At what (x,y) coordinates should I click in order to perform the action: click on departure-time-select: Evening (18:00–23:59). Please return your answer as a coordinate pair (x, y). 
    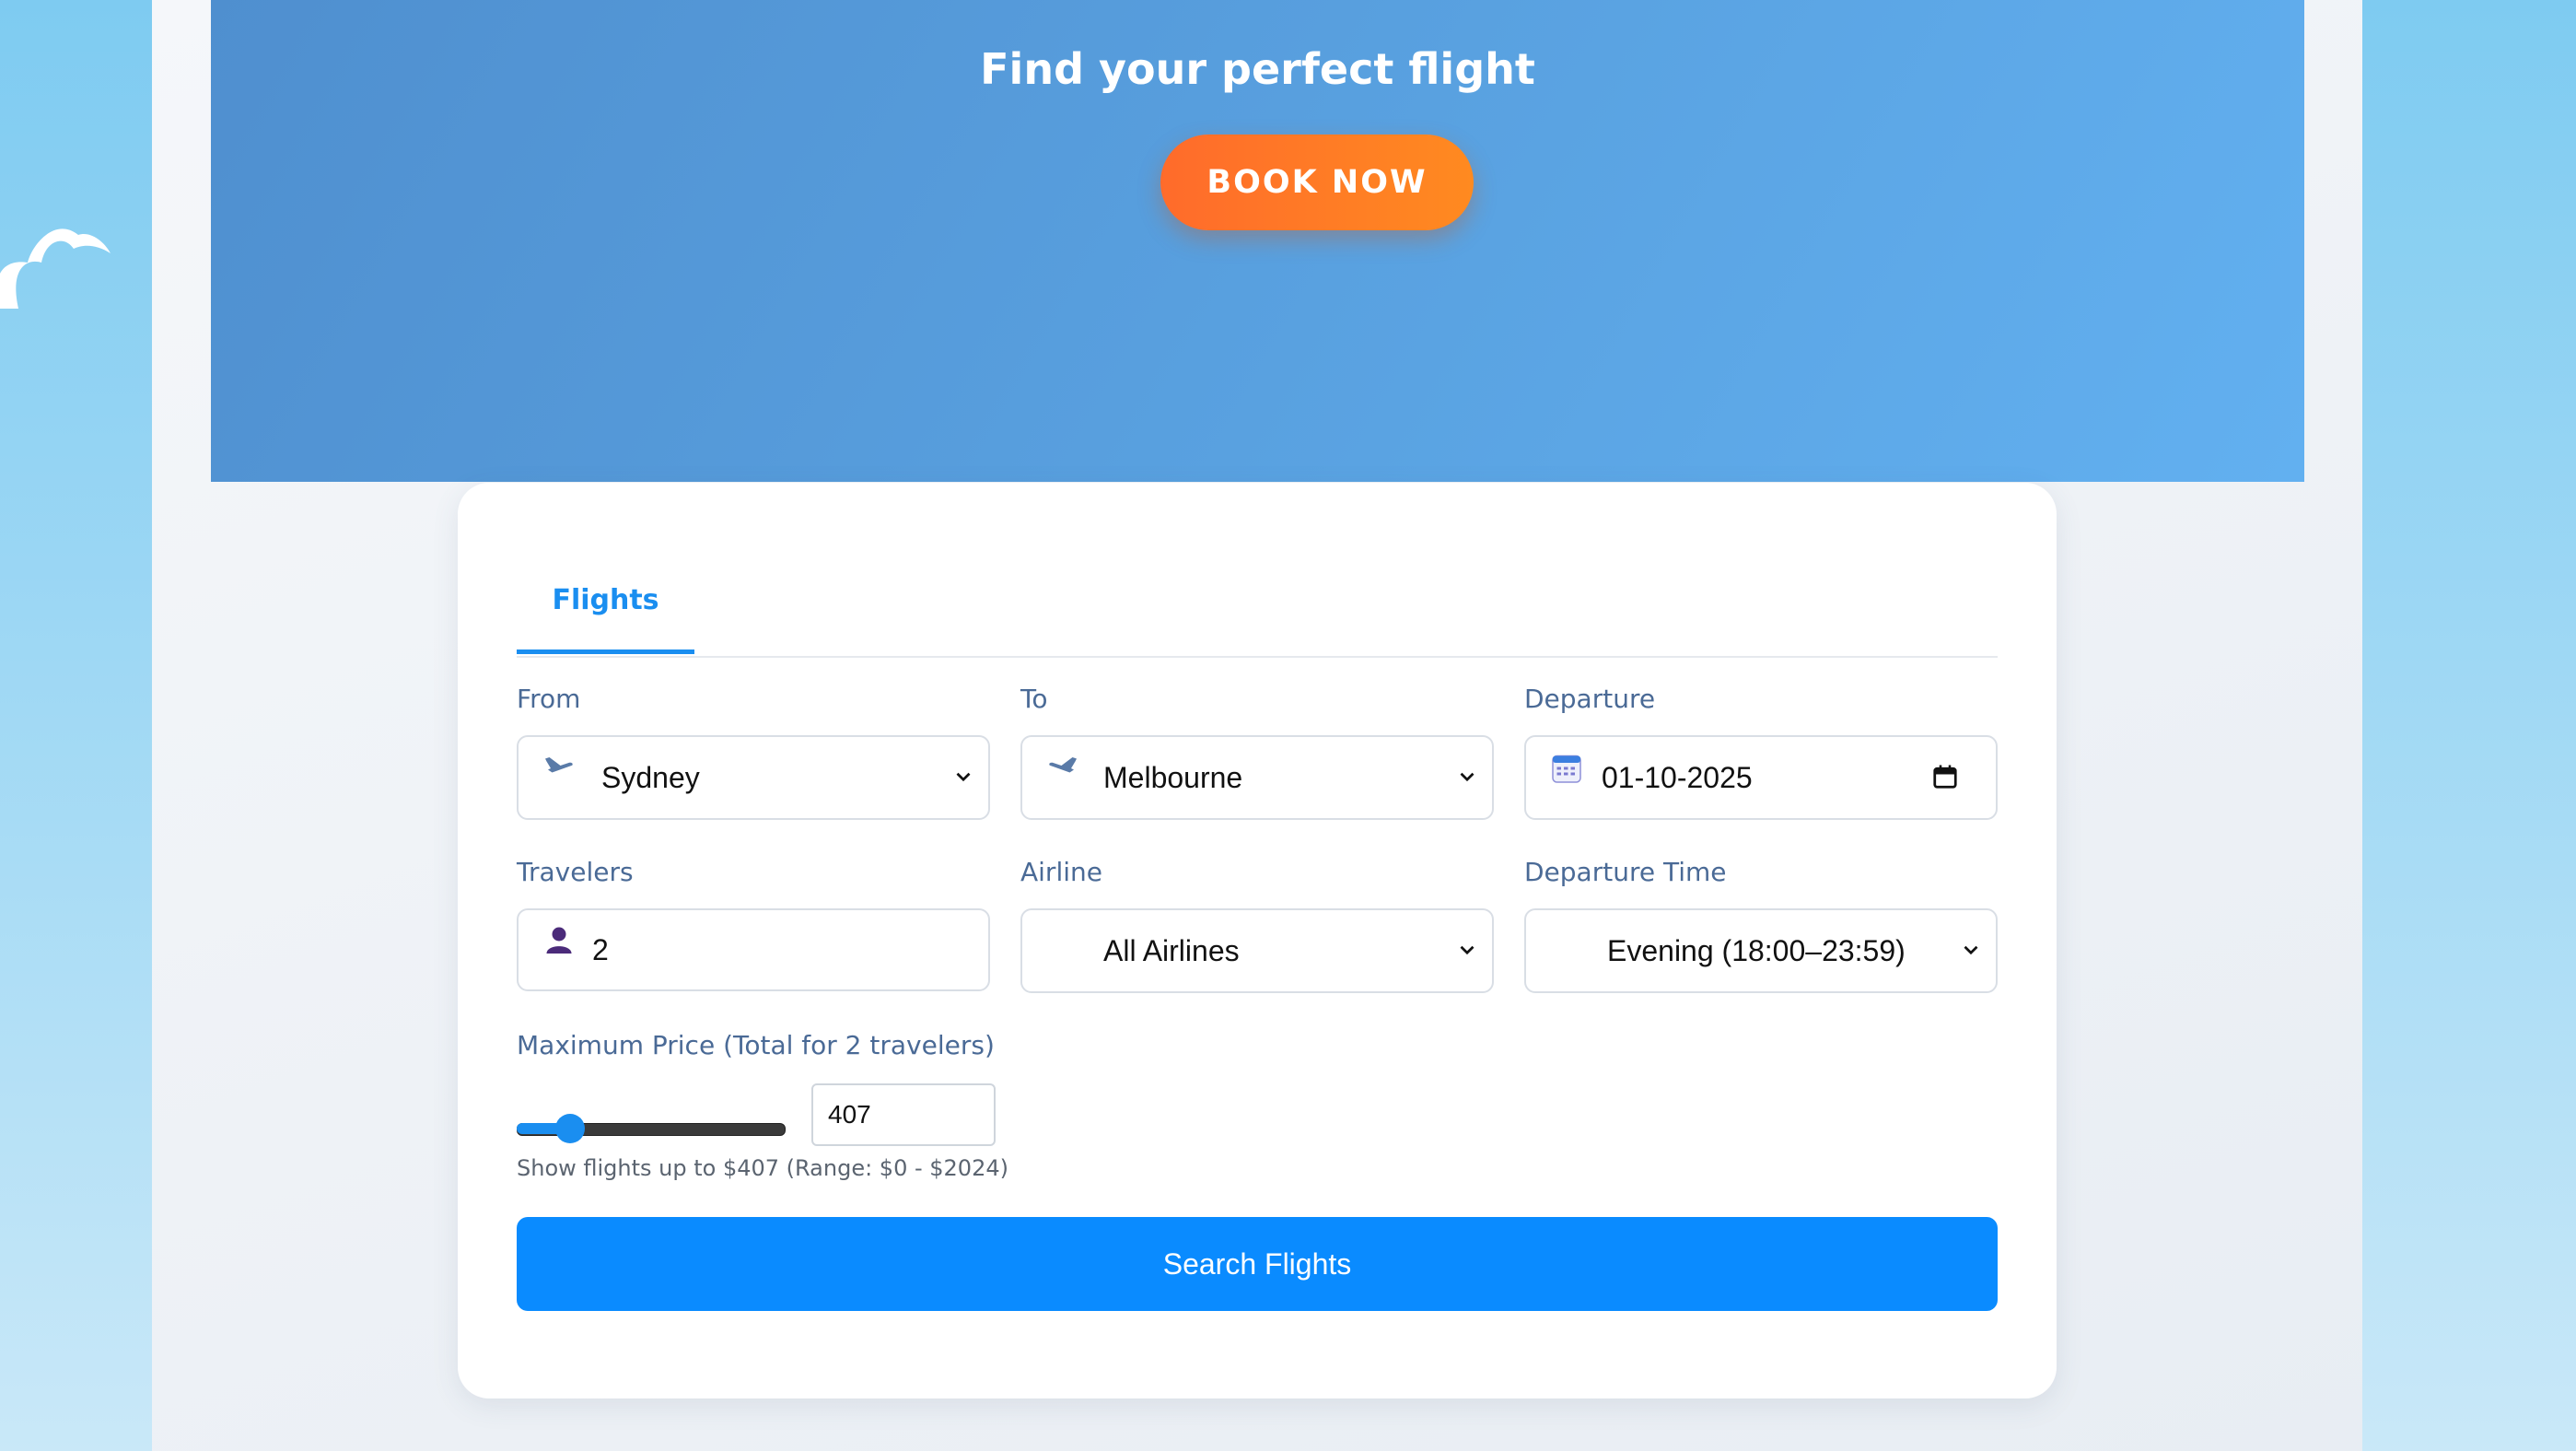
    Looking at the image, I should click on (1761, 951).